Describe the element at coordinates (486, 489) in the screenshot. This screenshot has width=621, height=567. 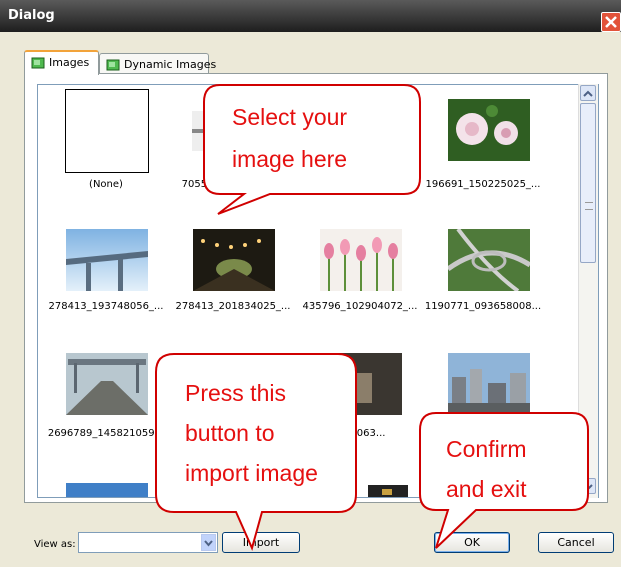
I see `callout-confirm-line2: and exit` at that location.